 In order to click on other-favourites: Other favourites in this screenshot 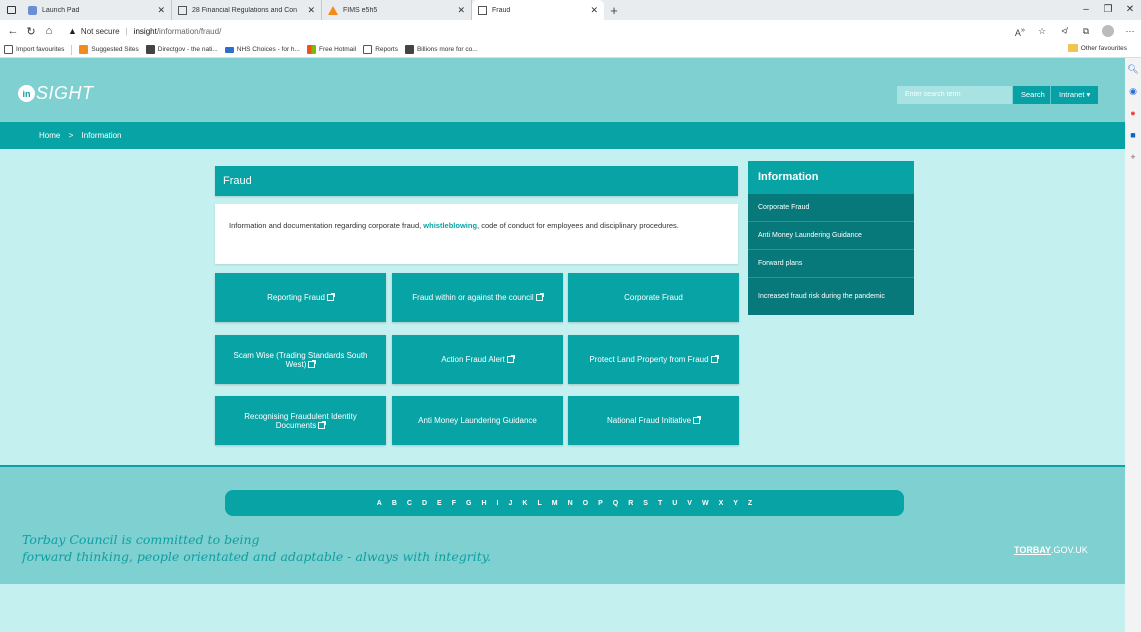, I will do `click(1097, 48)`.